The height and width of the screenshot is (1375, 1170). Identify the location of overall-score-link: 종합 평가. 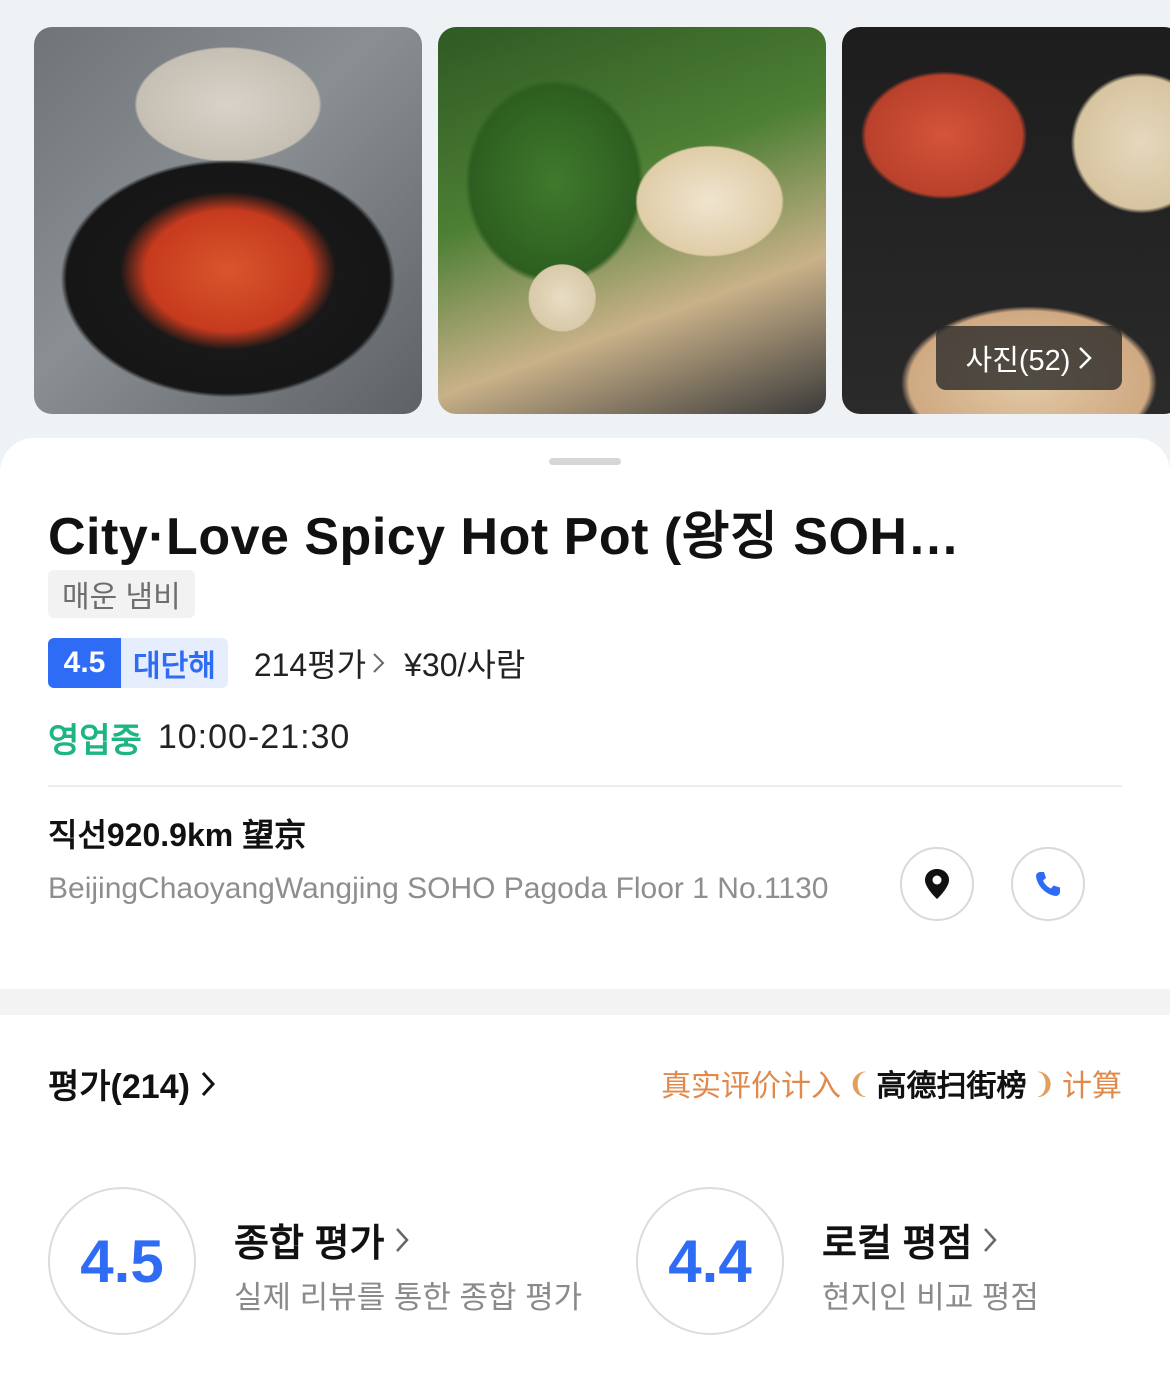
(322, 1239).